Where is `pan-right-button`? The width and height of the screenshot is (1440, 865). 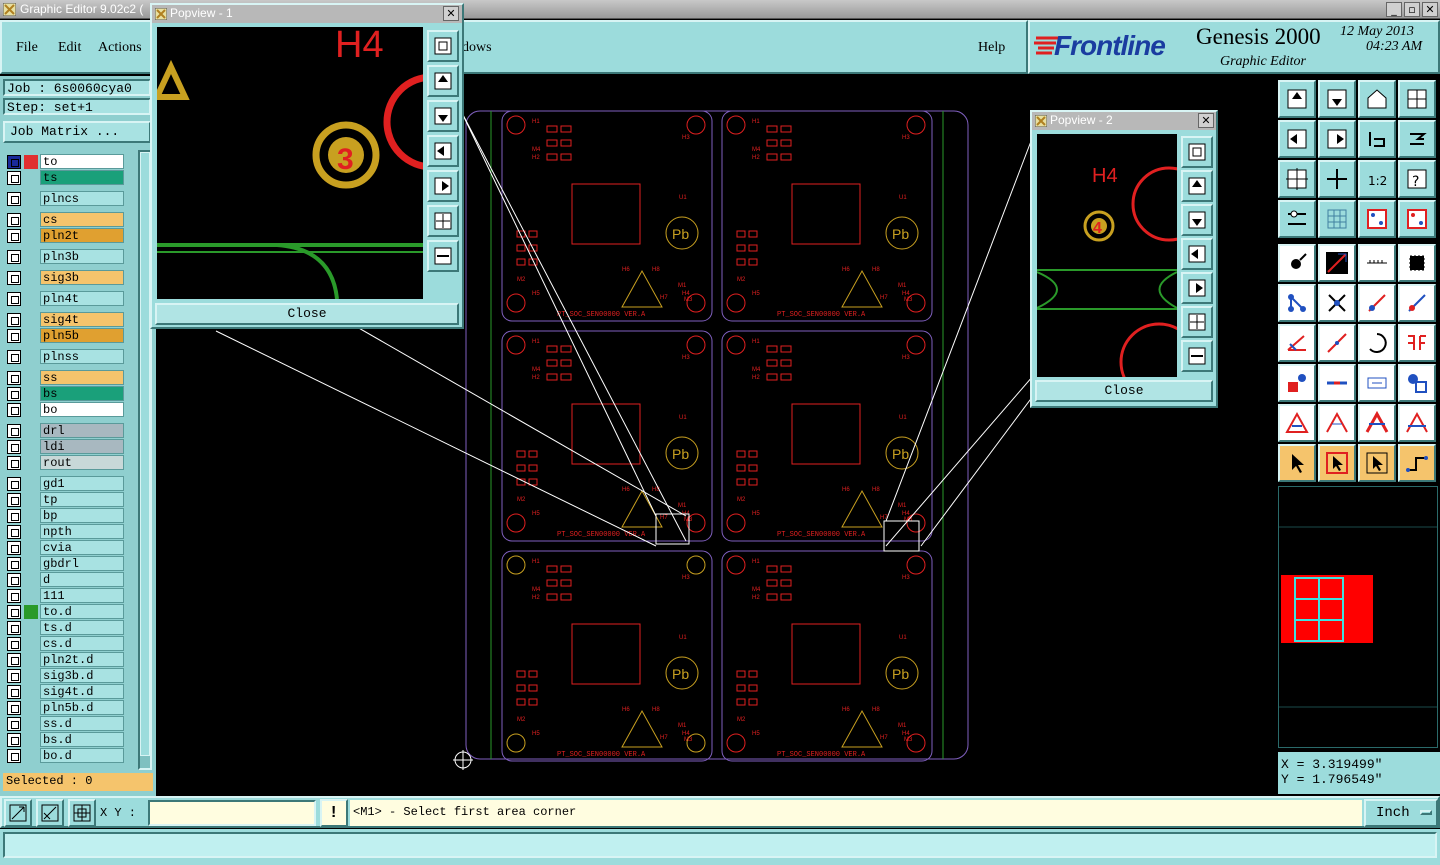
pan-right-button is located at coordinates (1337, 139).